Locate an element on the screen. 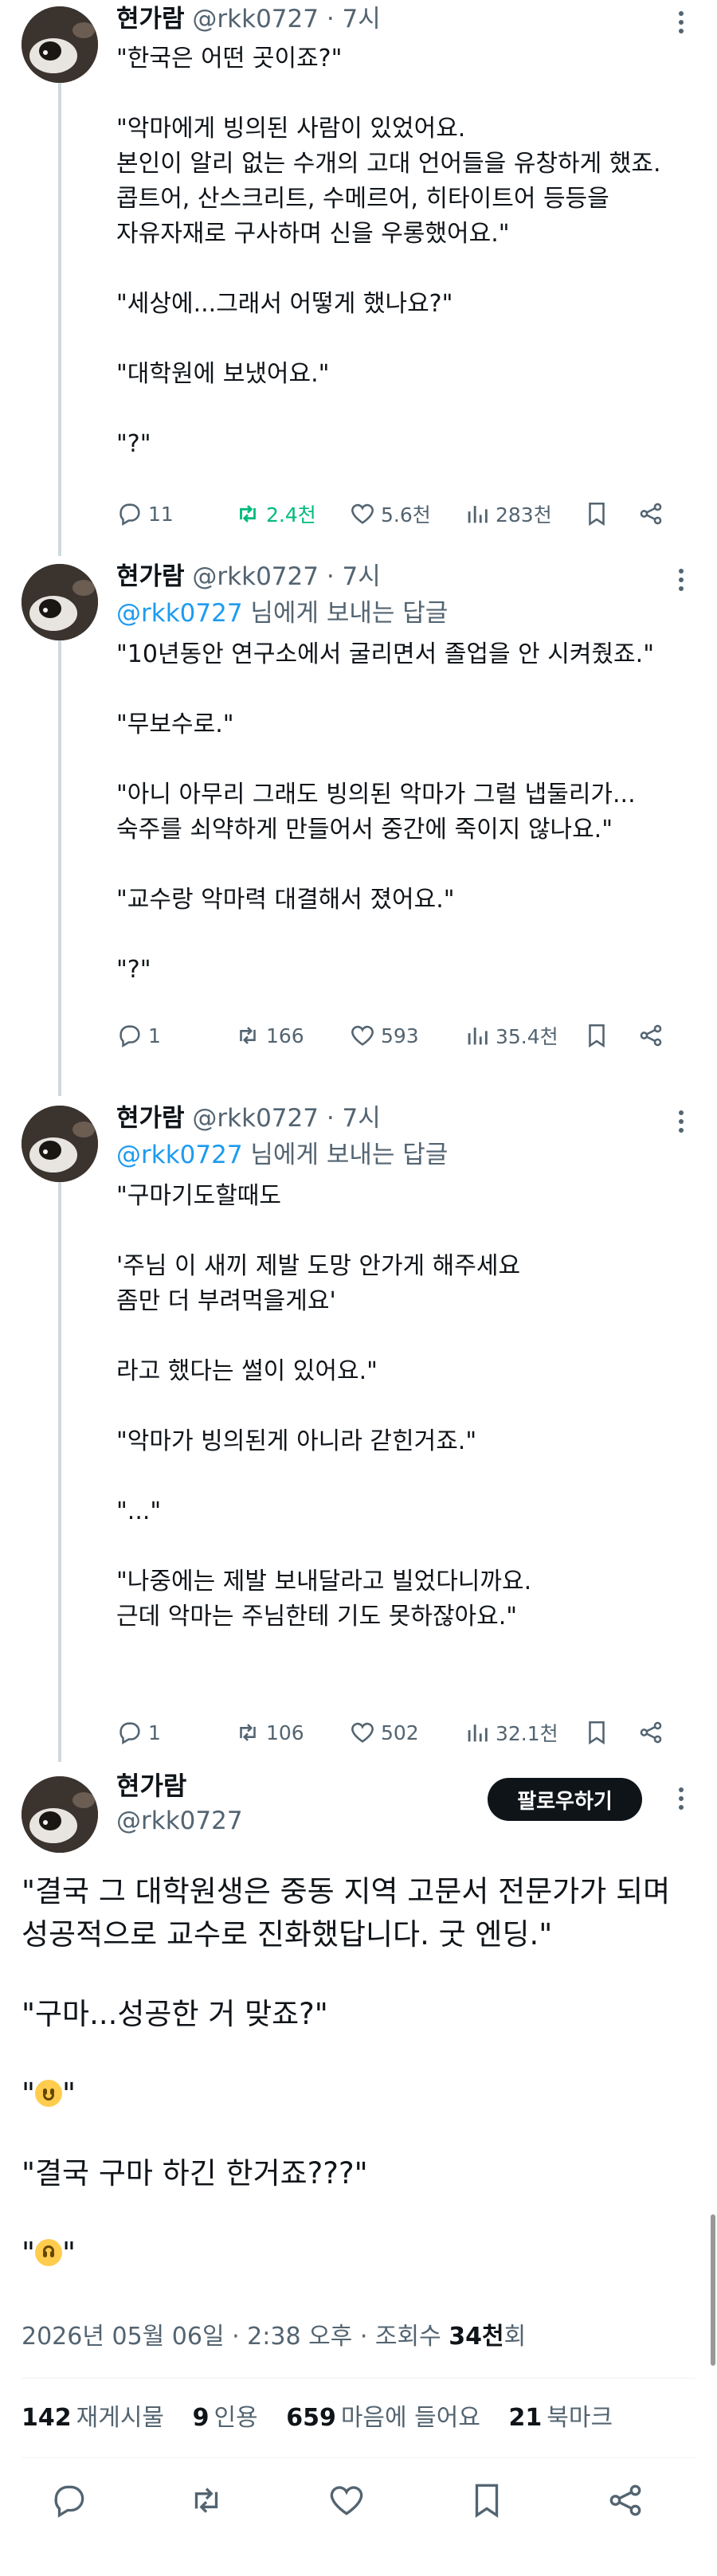 This screenshot has width=717, height=2576. tweet-paragraph: "..." is located at coordinates (139, 1511).